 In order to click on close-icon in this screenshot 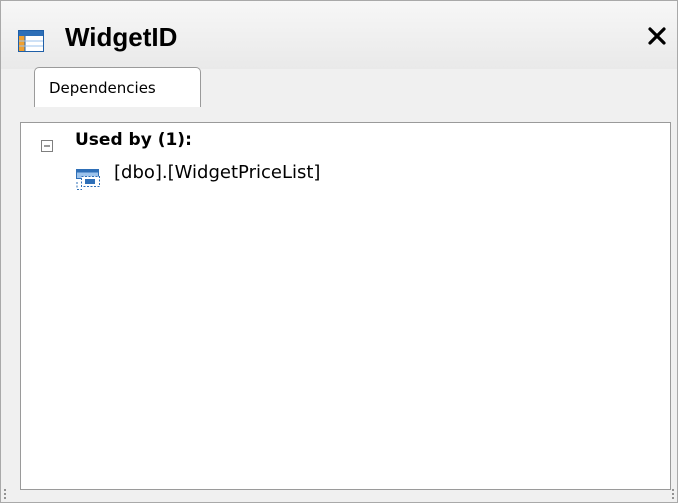, I will do `click(658, 37)`.